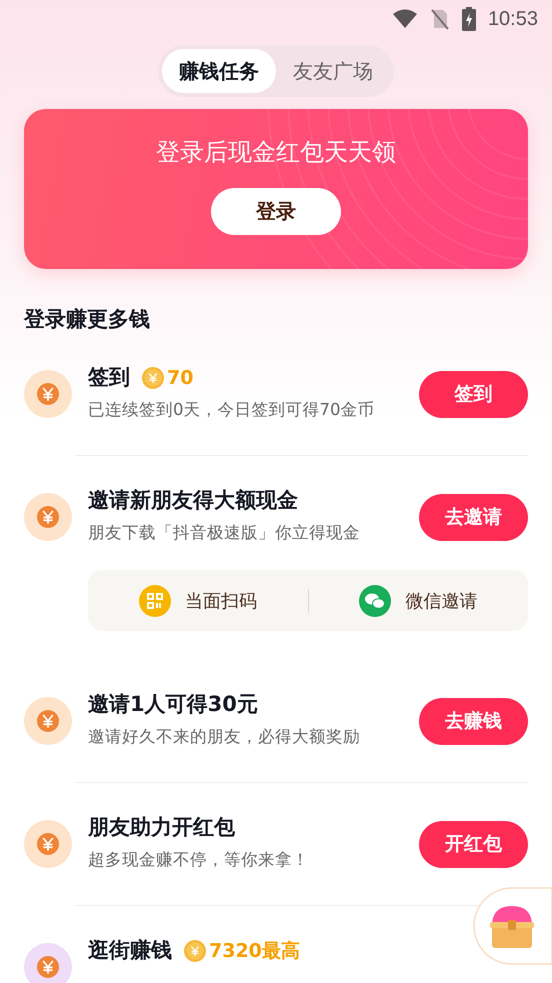 Image resolution: width=552 pixels, height=983 pixels. What do you see at coordinates (130, 950) in the screenshot?
I see `task-title: 逛街赚钱` at bounding box center [130, 950].